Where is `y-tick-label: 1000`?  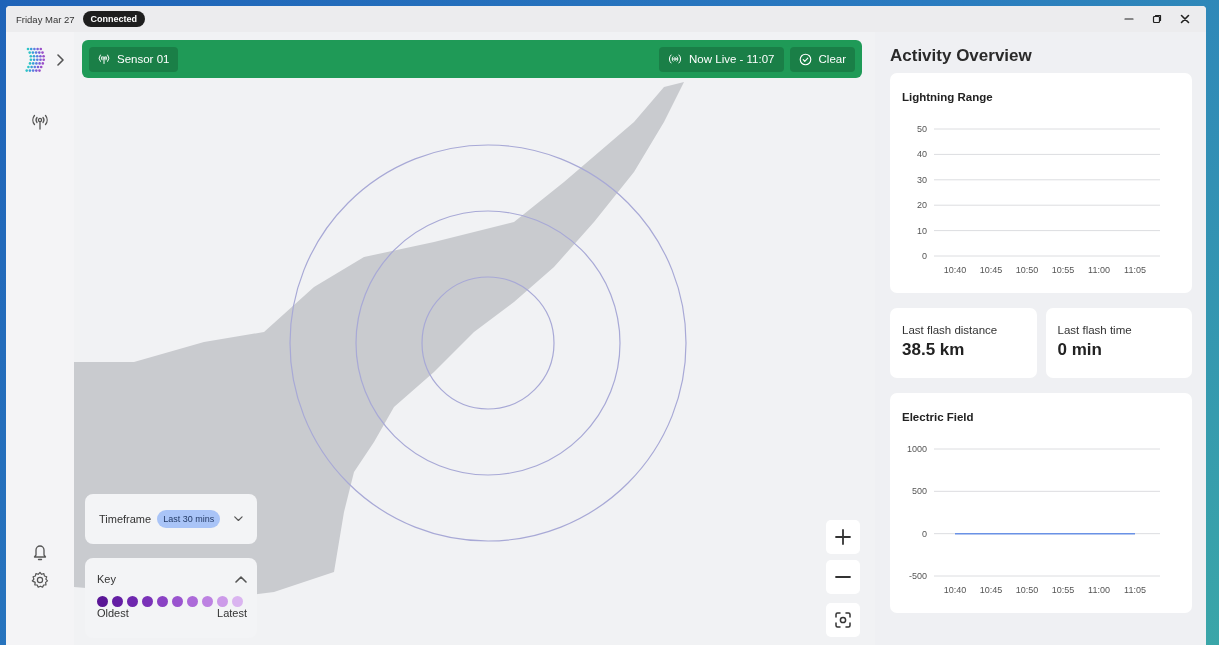
y-tick-label: 1000 is located at coordinates (916, 449).